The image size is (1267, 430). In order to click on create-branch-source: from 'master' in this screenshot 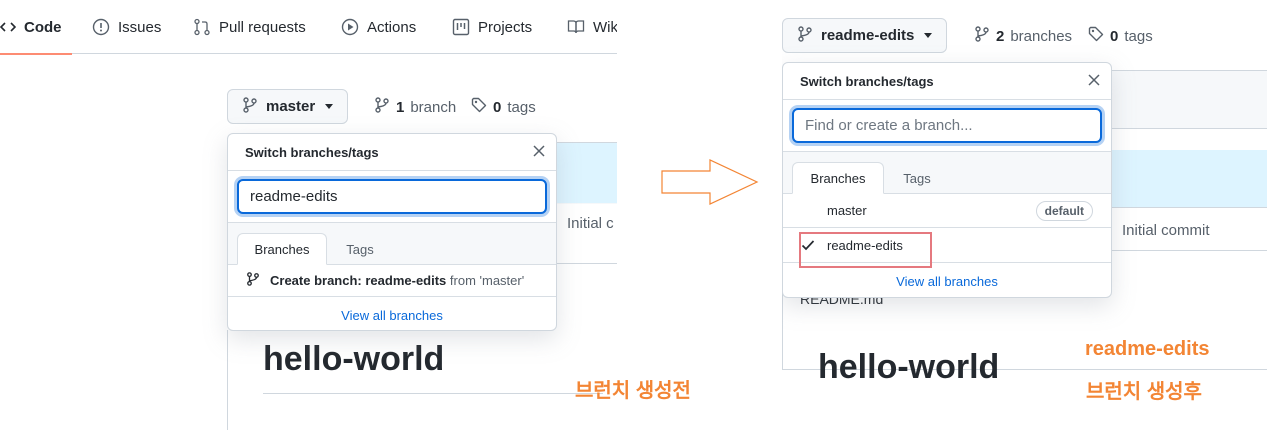, I will do `click(487, 280)`.